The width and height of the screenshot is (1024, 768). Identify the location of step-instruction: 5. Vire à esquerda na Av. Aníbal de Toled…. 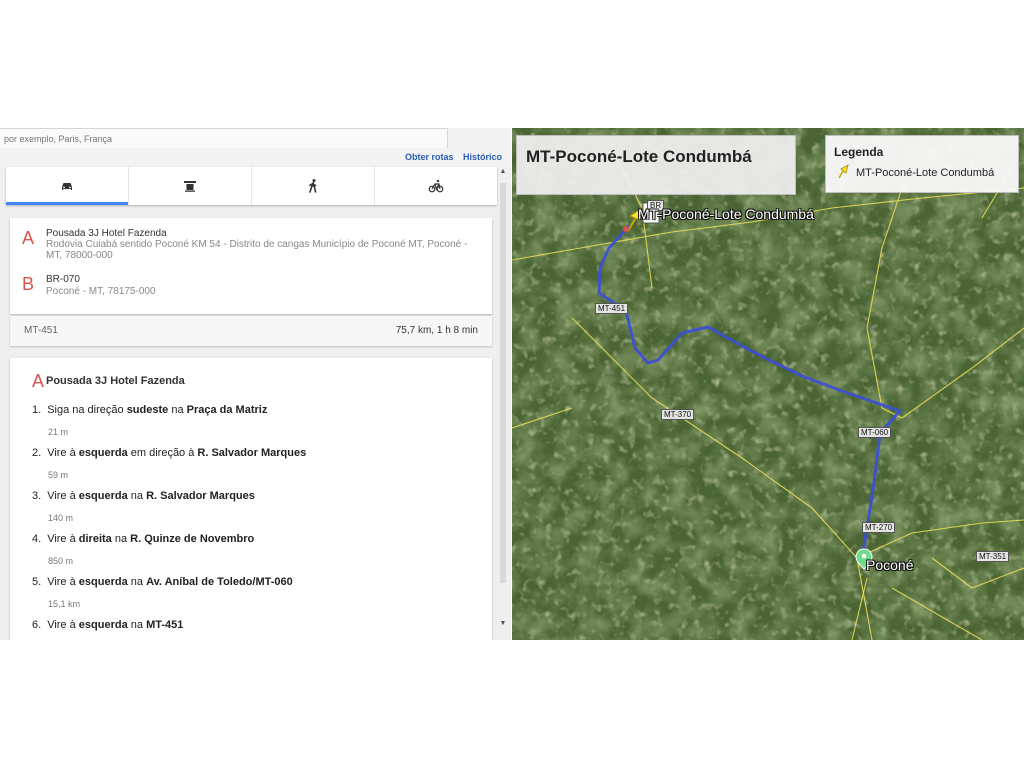
(257, 582).